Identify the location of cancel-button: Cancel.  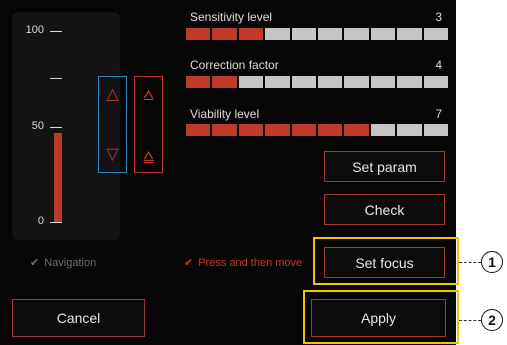
(78, 318).